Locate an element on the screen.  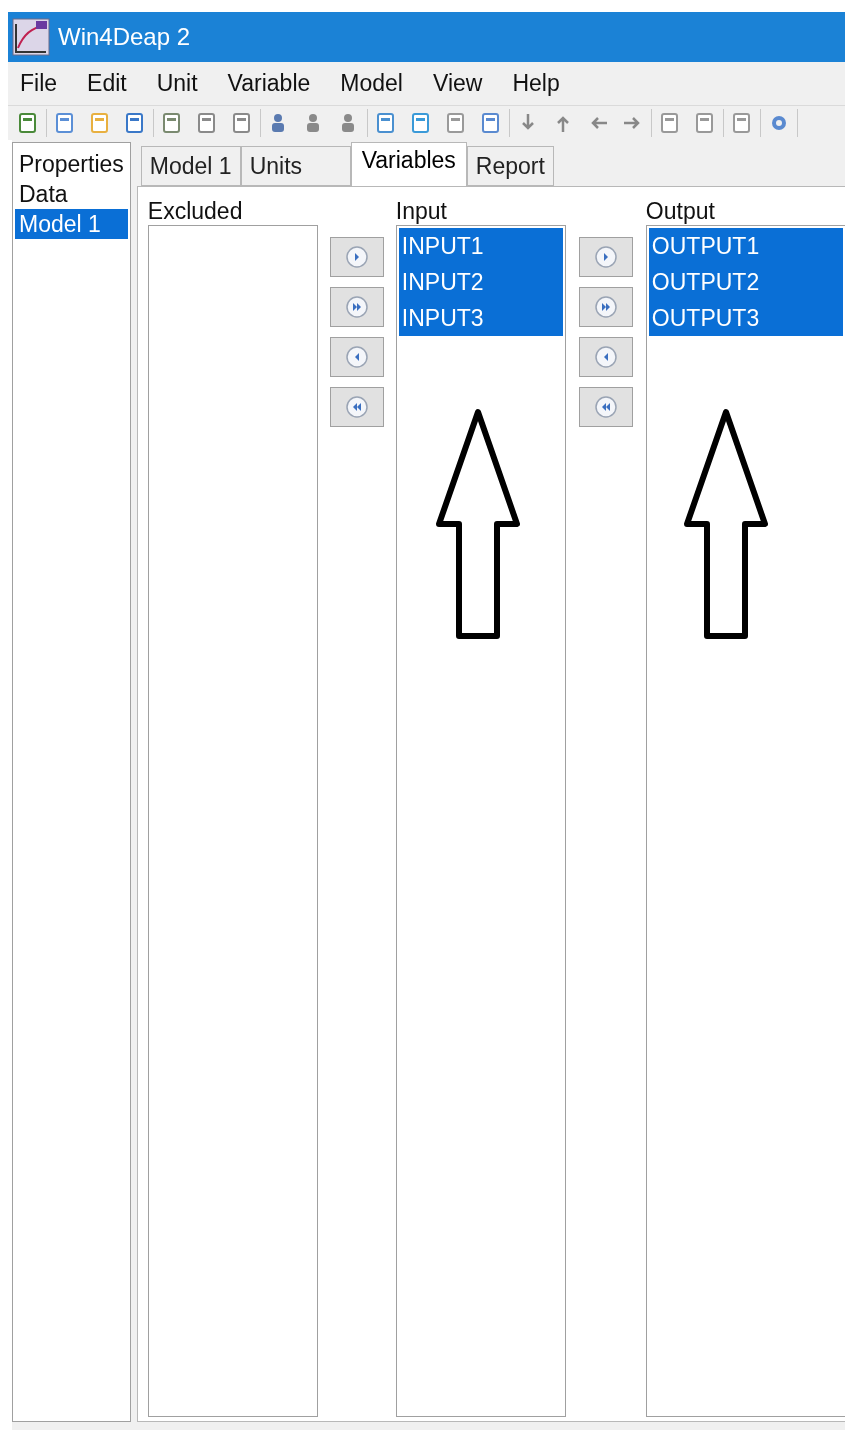
list-label: Excluded is located at coordinates (195, 212).